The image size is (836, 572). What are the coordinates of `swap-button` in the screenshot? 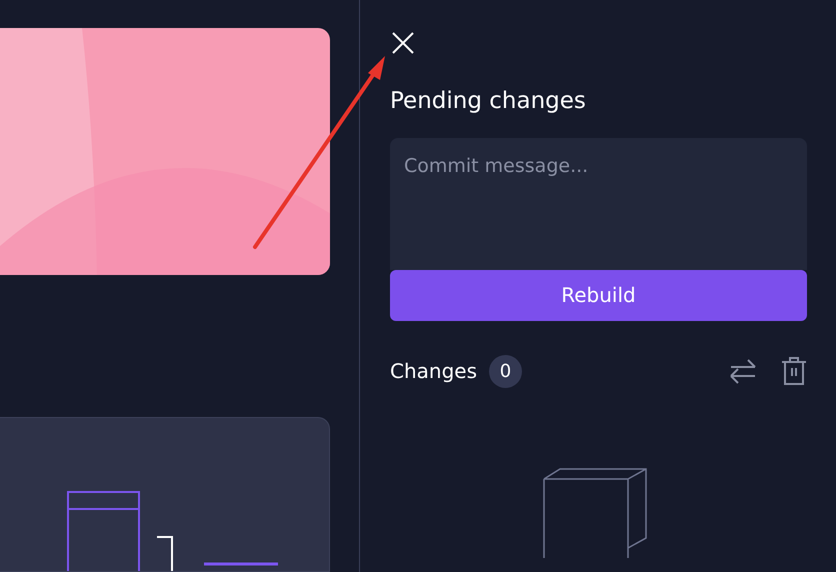 It's located at (743, 371).